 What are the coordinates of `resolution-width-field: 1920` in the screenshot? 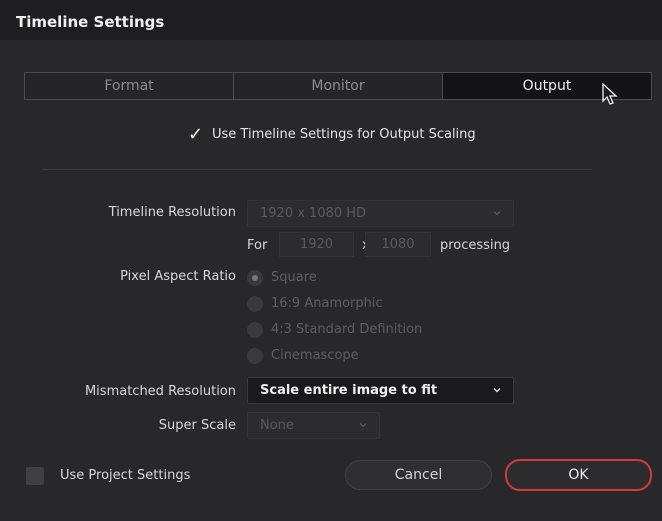 It's located at (316, 244).